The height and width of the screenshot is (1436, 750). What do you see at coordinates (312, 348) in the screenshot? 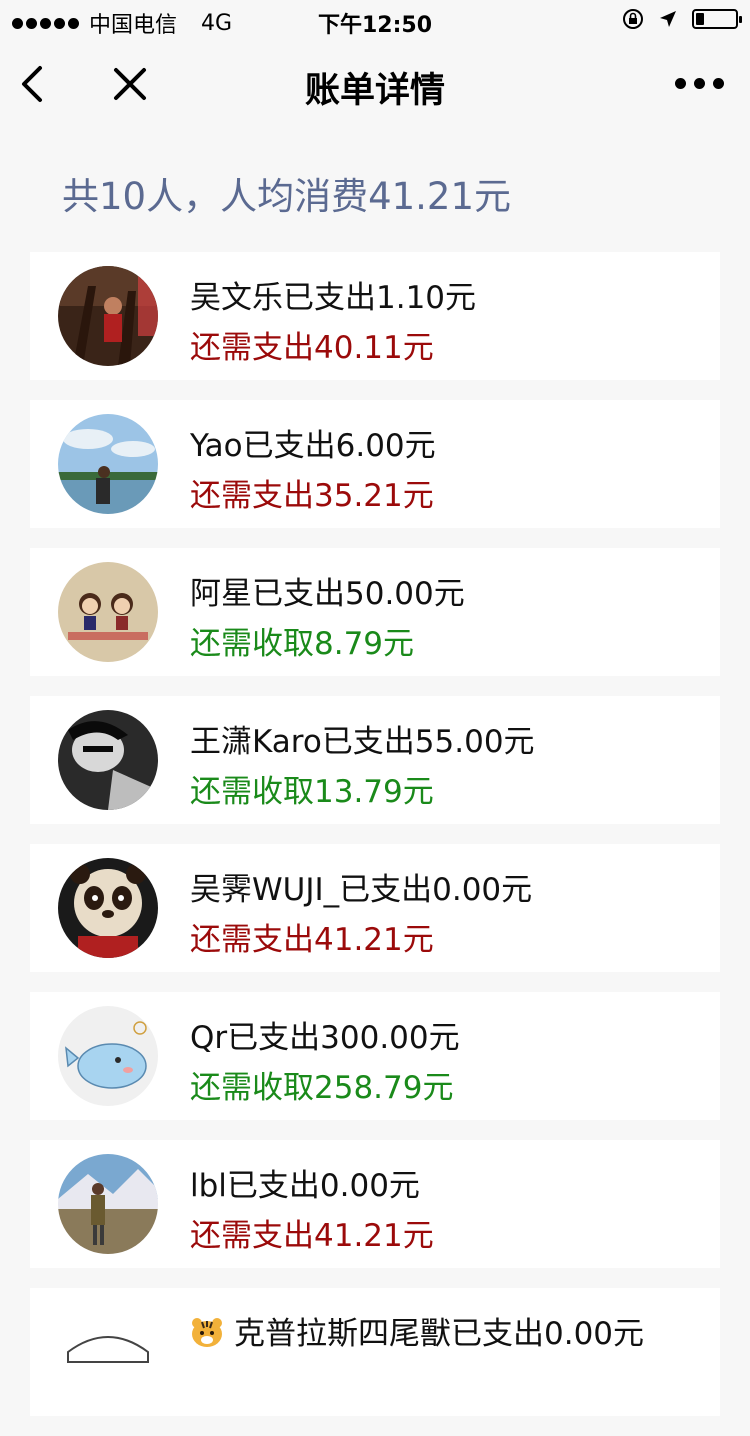
I see `balance-amount: 还需支出40.11元` at bounding box center [312, 348].